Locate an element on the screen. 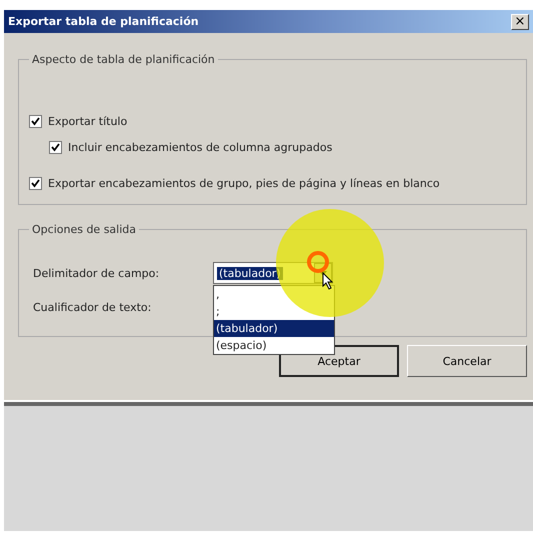 This screenshot has width=533, height=537. checkbox-label: Incluir encabezamientos de columna agrupados is located at coordinates (200, 147).